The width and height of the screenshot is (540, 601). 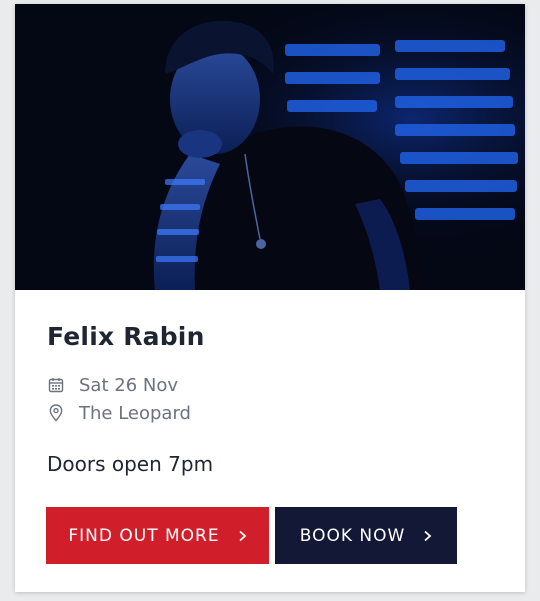 I want to click on map-pin-icon, so click(x=56, y=413).